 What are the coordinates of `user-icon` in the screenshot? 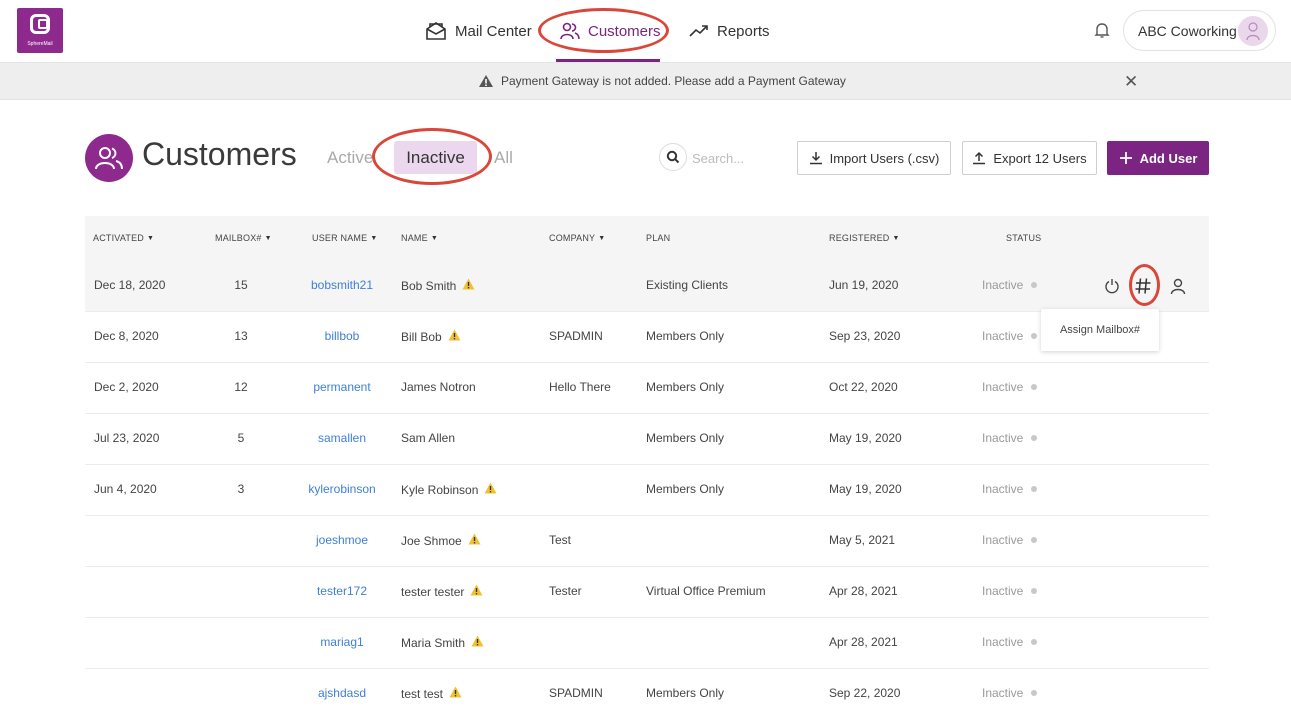 It's located at (1178, 286).